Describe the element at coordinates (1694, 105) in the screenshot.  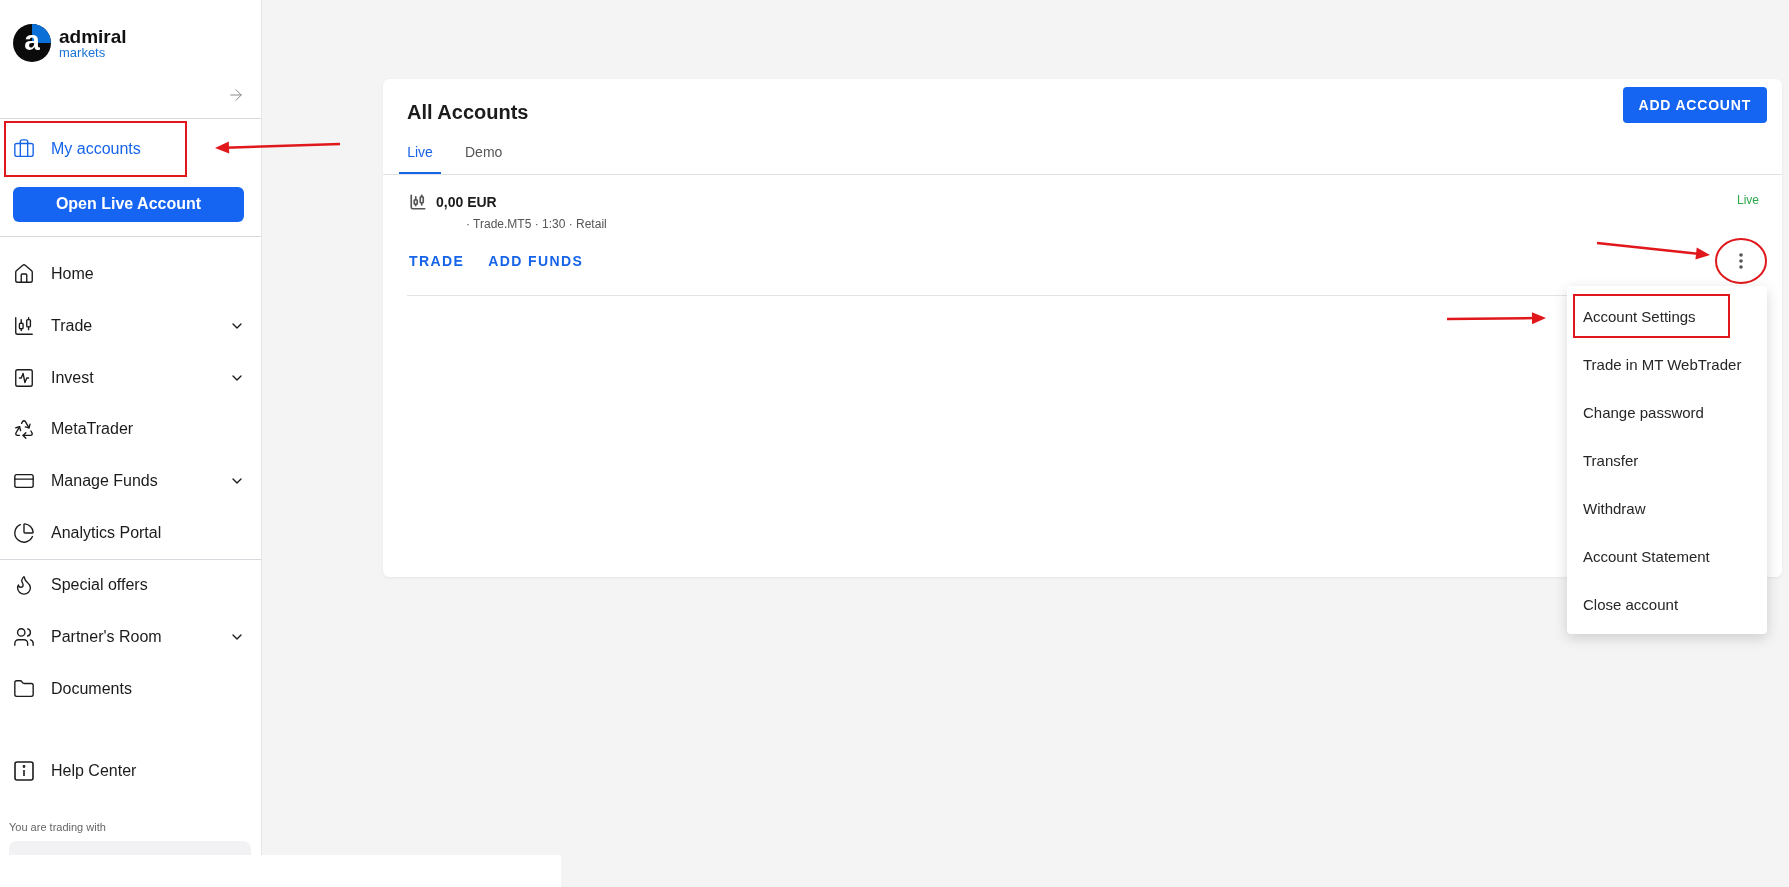
I see `add-account-button: ADD ACCOUNT` at that location.